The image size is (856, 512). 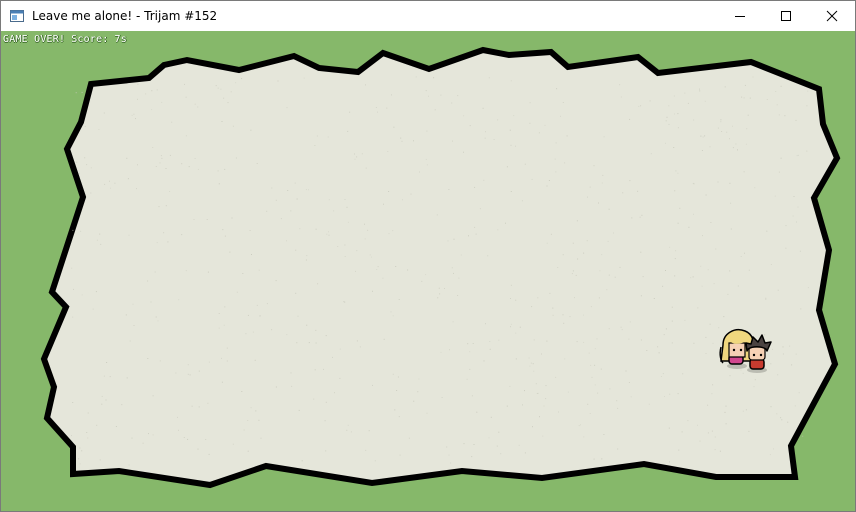 What do you see at coordinates (68, 39) in the screenshot?
I see `hud-status: GAME OVER! Score: 7s` at bounding box center [68, 39].